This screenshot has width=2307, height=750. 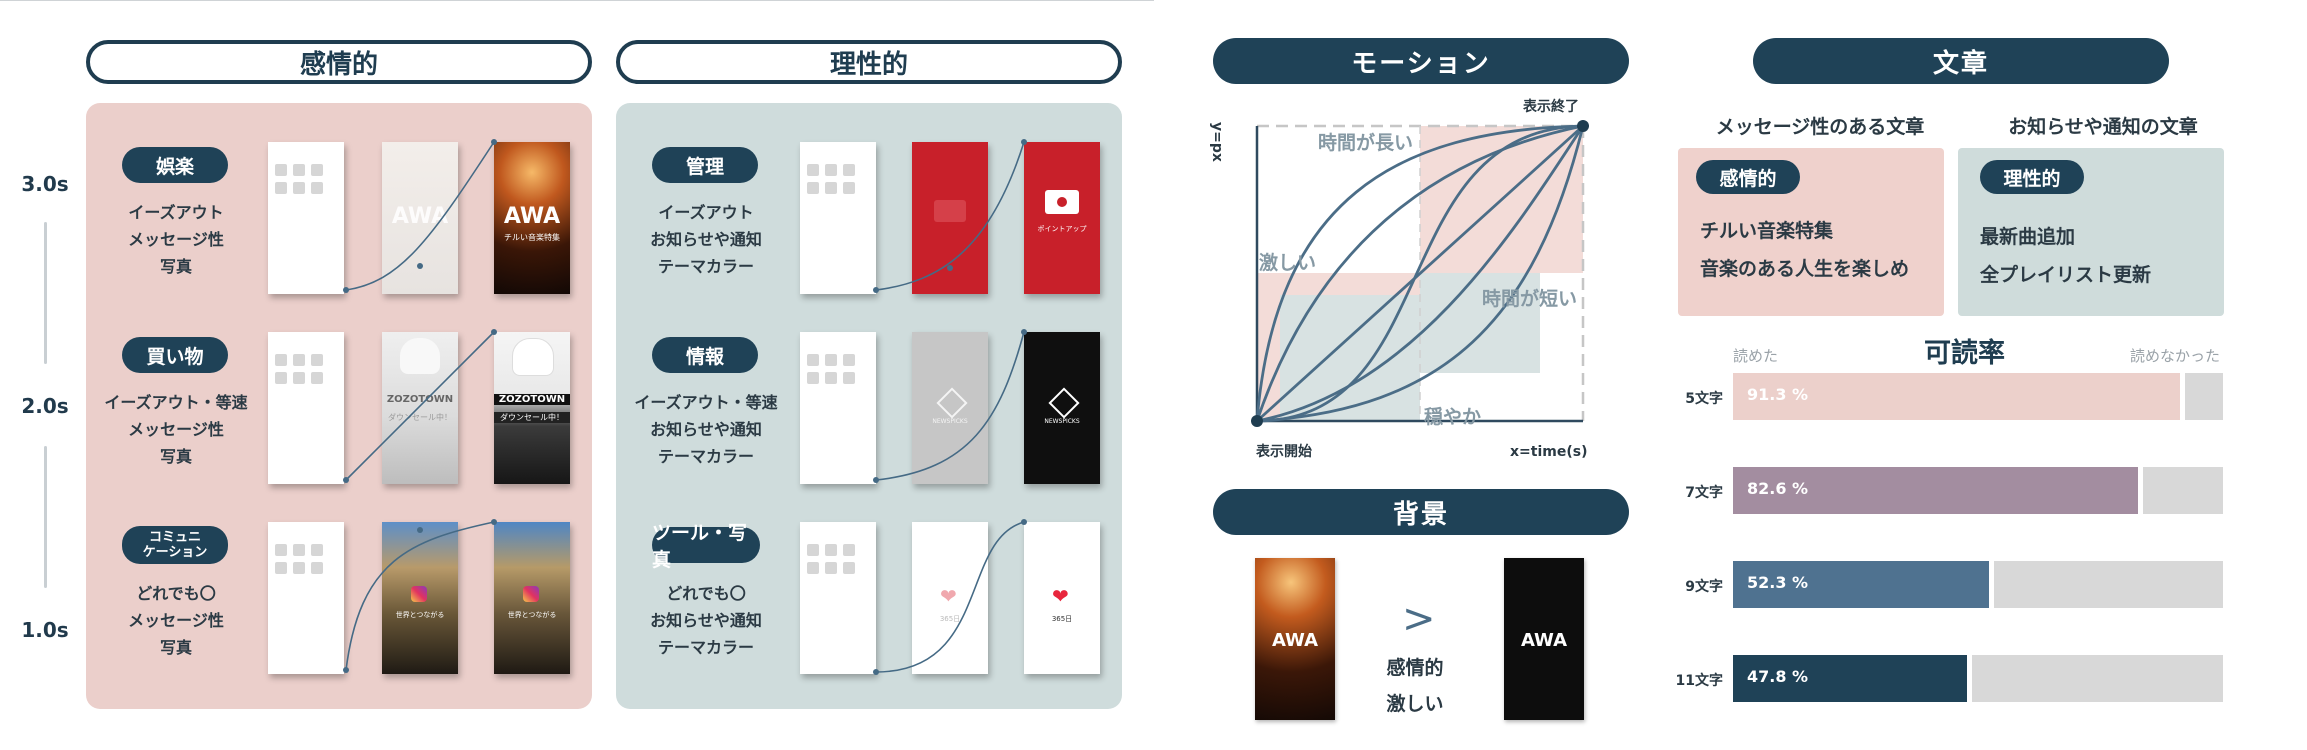 I want to click on start-label: 表示開始, so click(x=1284, y=452).